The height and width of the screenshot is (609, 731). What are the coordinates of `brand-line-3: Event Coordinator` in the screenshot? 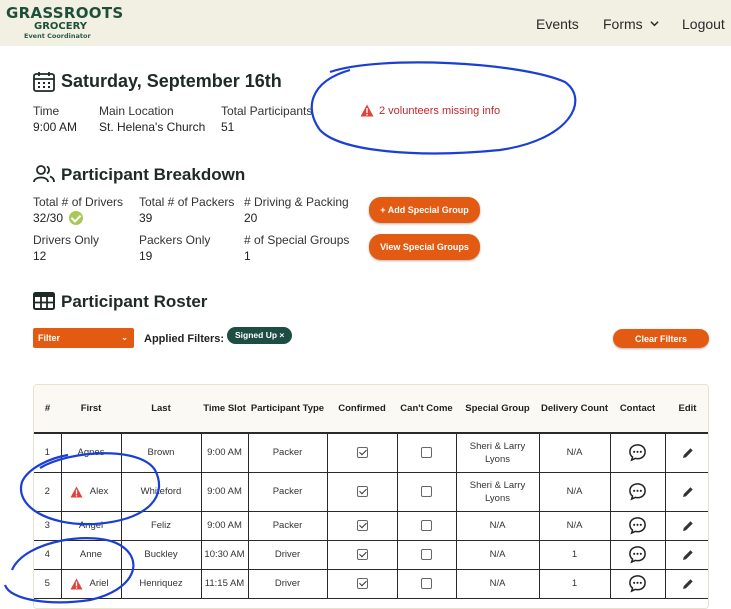 It's located at (57, 36).